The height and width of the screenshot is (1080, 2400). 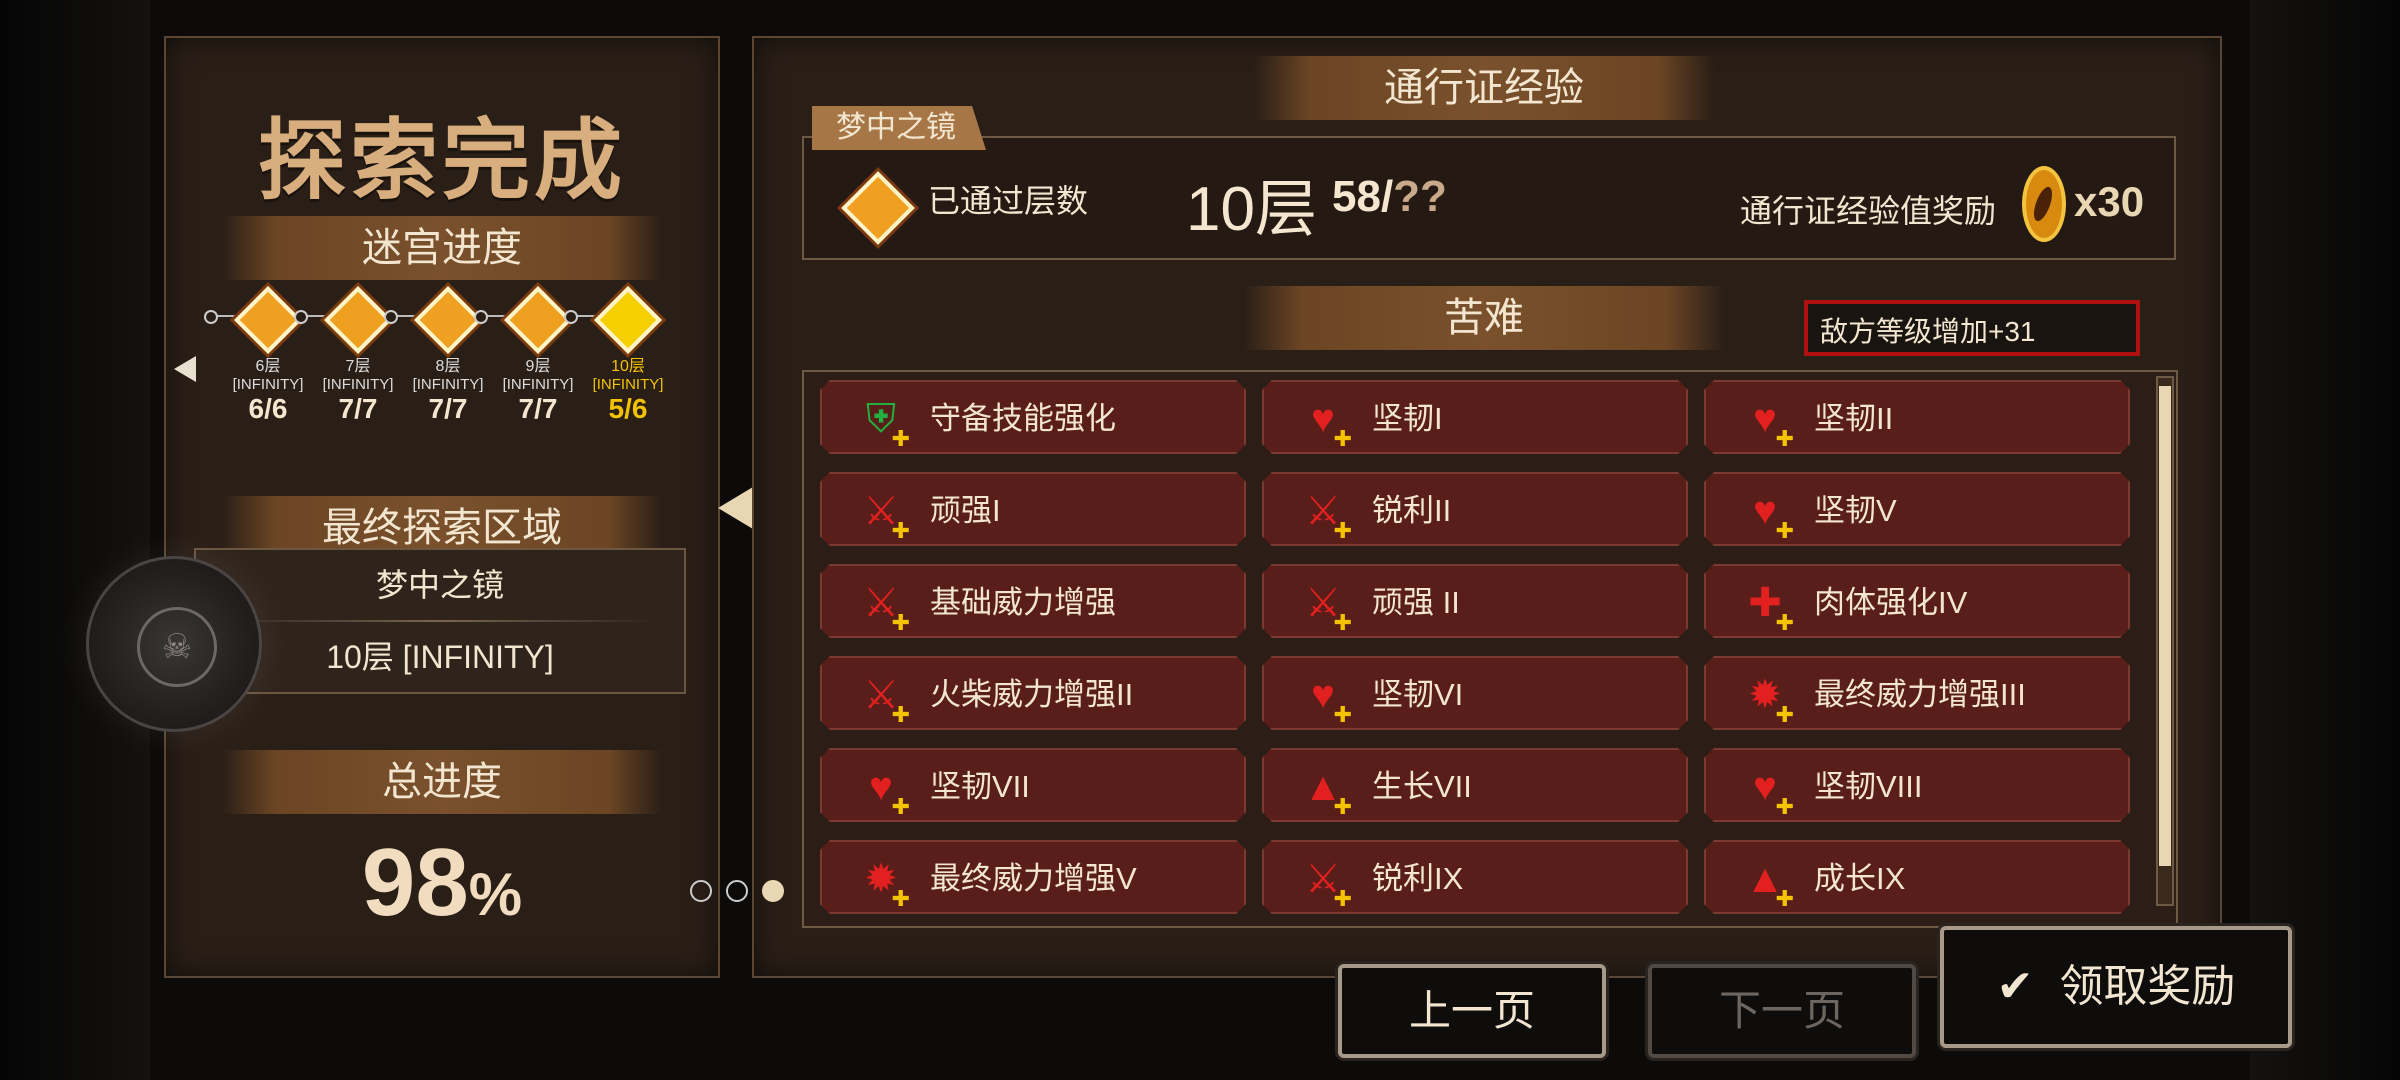 I want to click on modifier-item: ▲ ✚ 成长IX, so click(x=1917, y=877).